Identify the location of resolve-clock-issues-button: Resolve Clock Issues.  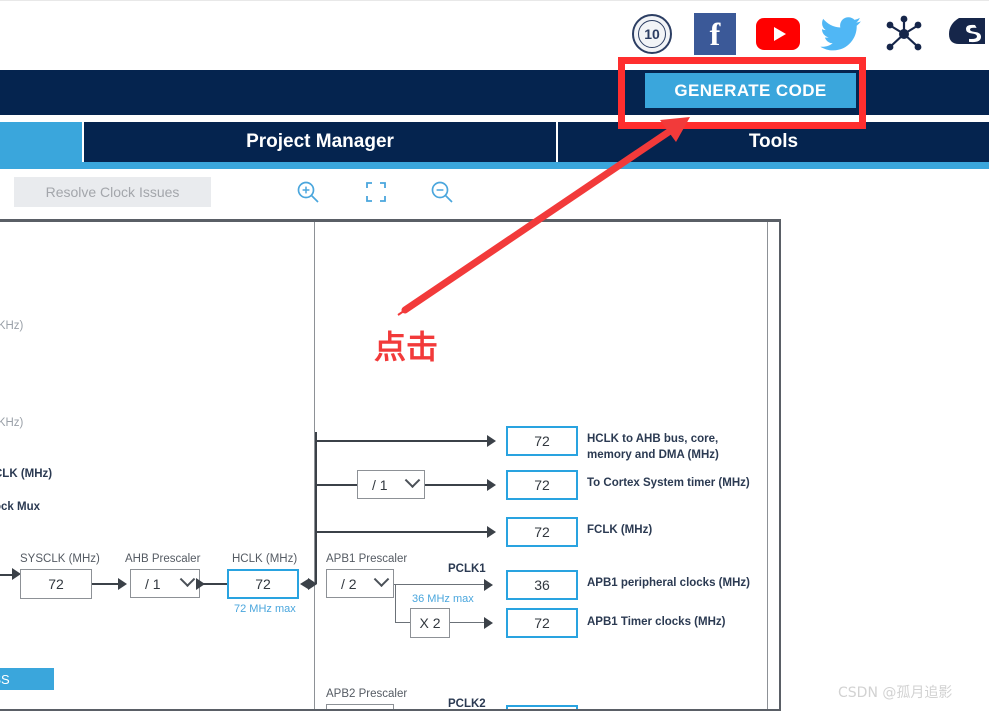
(112, 192).